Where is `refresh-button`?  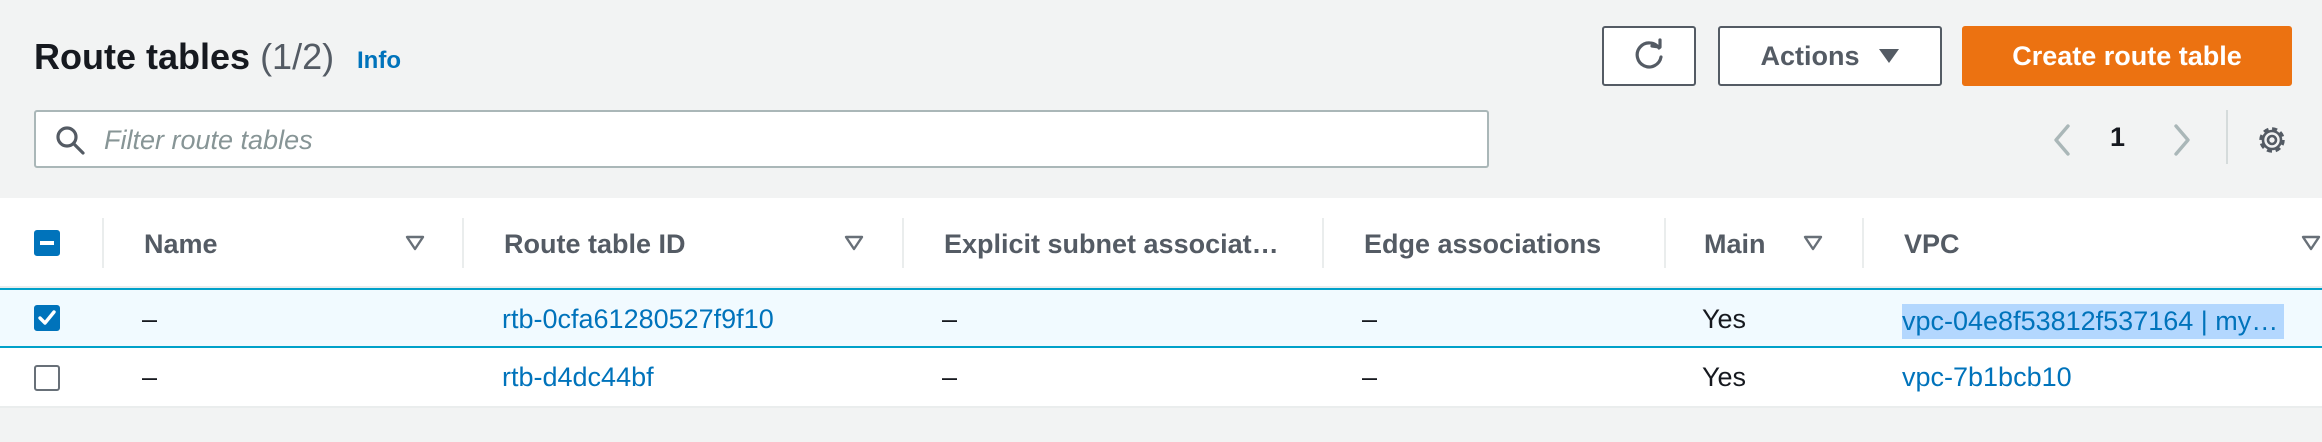
refresh-button is located at coordinates (1649, 56).